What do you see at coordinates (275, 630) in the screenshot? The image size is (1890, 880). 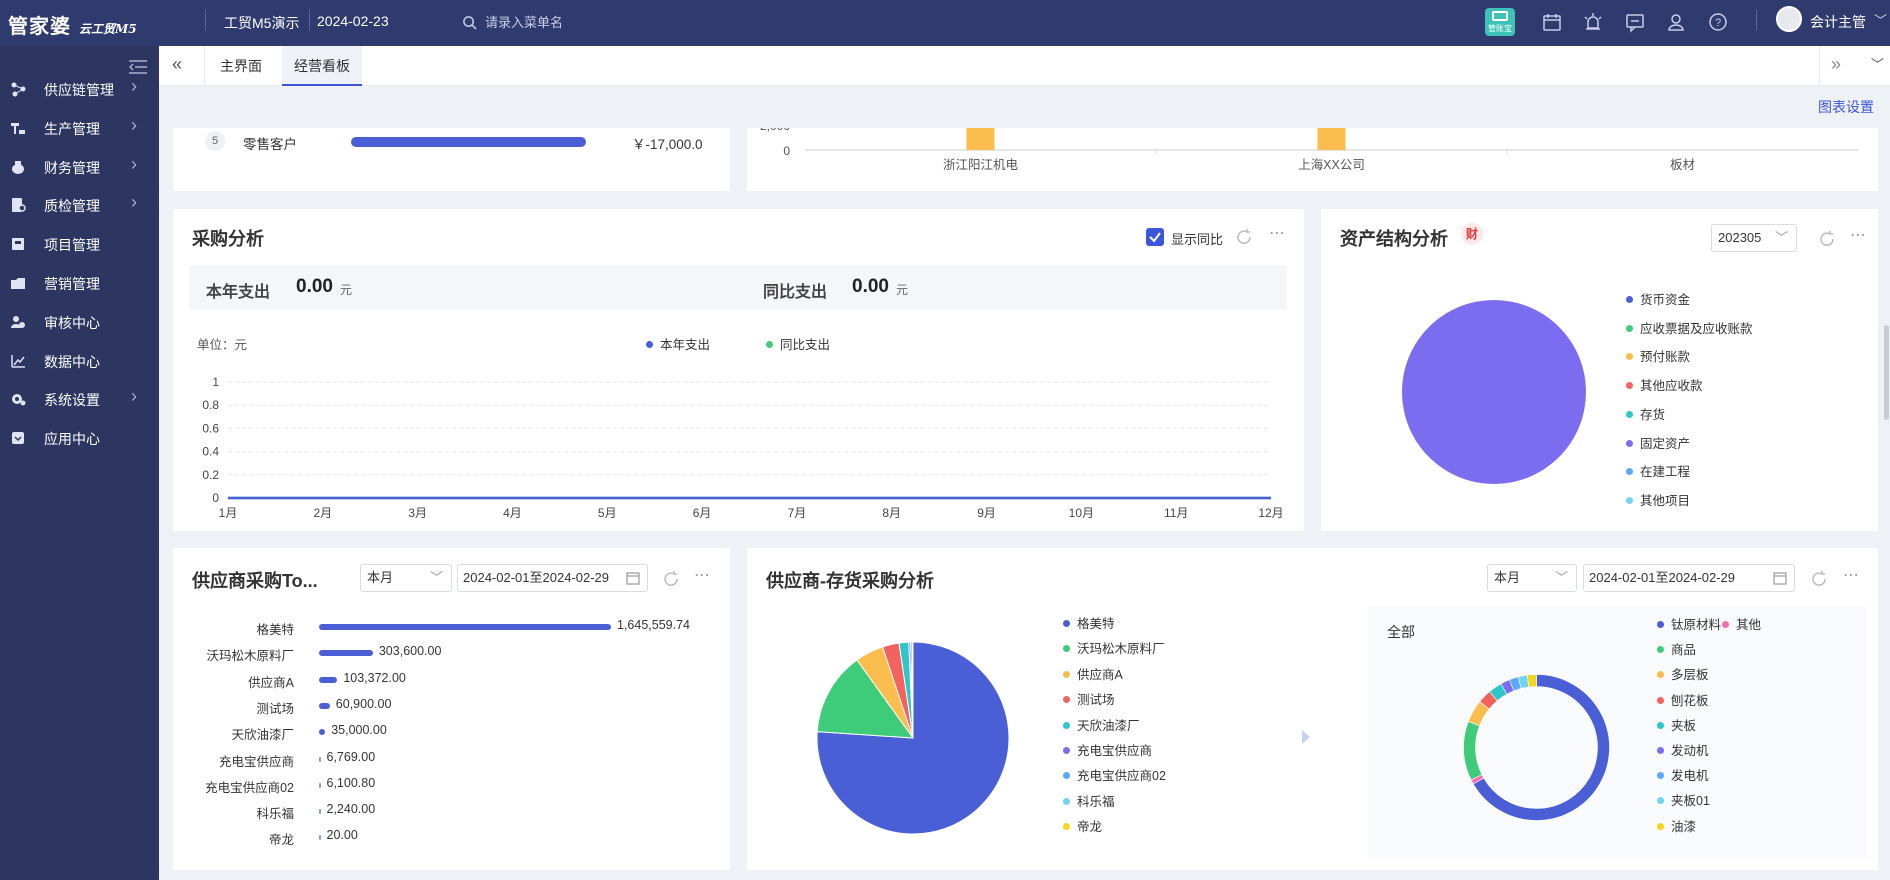 I see `supplier-name: 格美特` at bounding box center [275, 630].